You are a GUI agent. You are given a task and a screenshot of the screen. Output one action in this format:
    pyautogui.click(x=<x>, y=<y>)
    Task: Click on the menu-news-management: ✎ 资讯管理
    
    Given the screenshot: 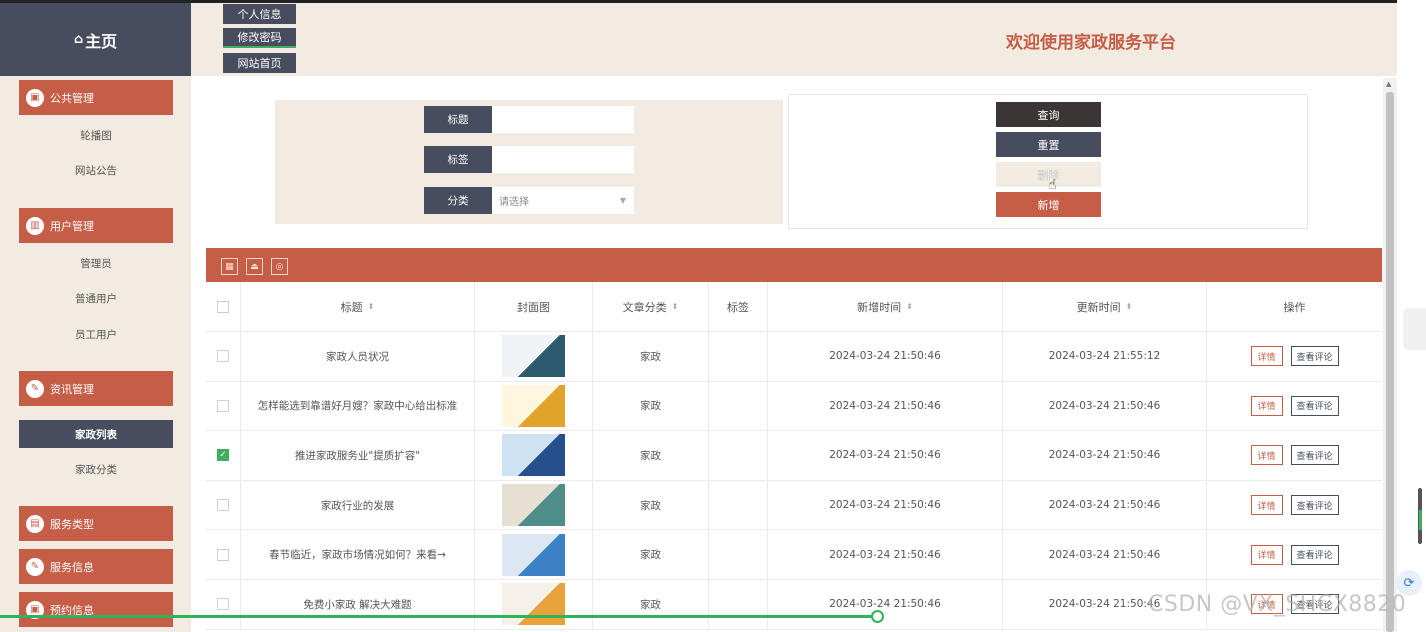 What is the action you would take?
    pyautogui.click(x=96, y=388)
    